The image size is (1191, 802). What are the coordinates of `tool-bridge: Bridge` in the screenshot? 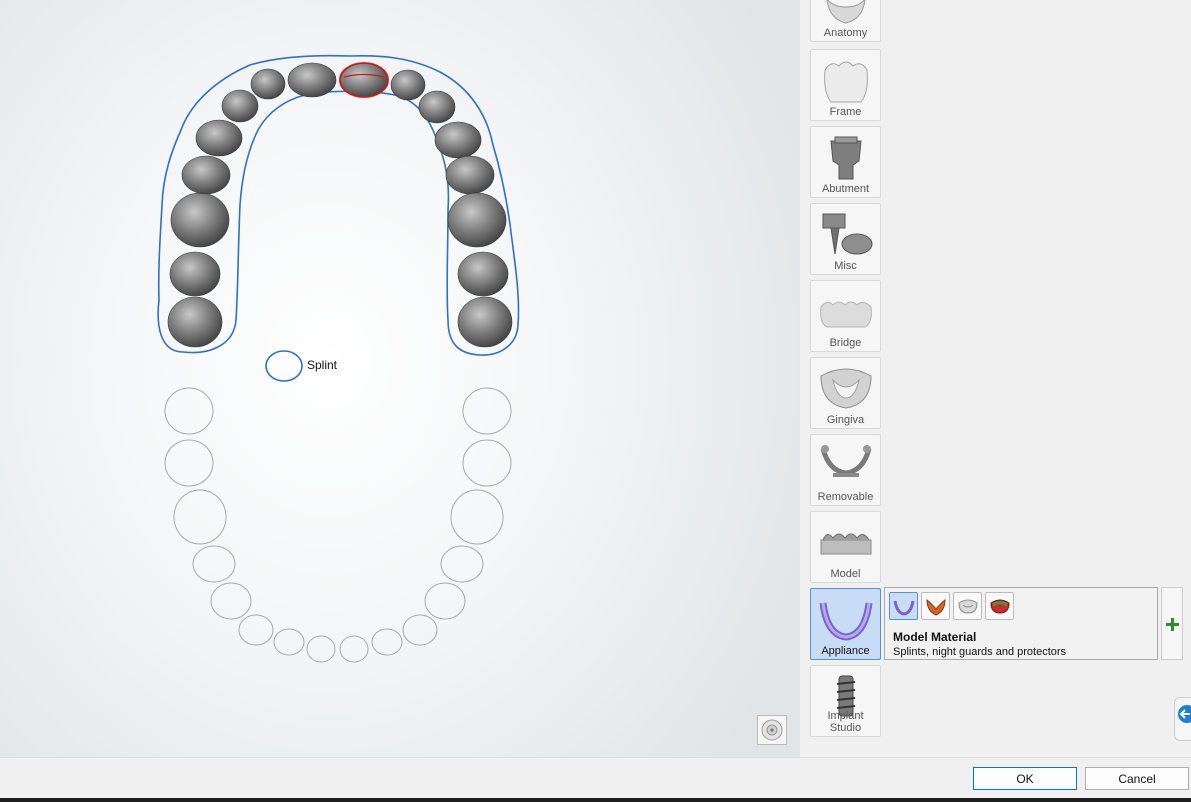 It's located at (845, 316).